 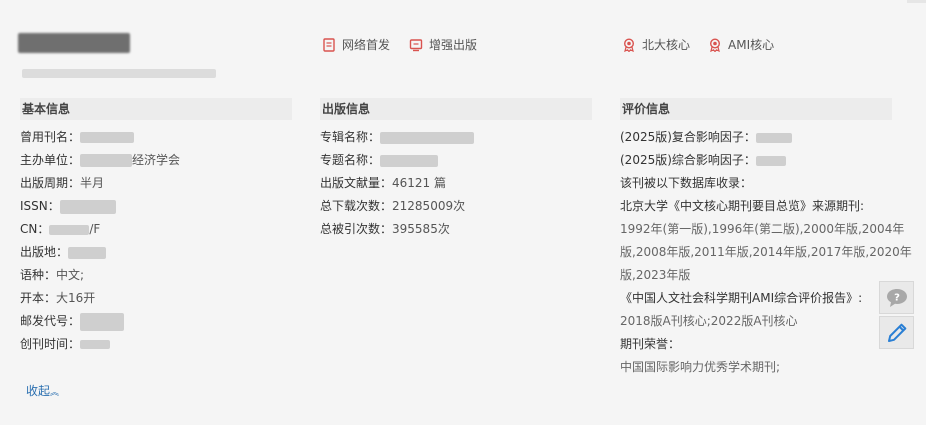 What do you see at coordinates (700, 367) in the screenshot?
I see `eval-line: 中国国际影响力优秀学术期刊;` at bounding box center [700, 367].